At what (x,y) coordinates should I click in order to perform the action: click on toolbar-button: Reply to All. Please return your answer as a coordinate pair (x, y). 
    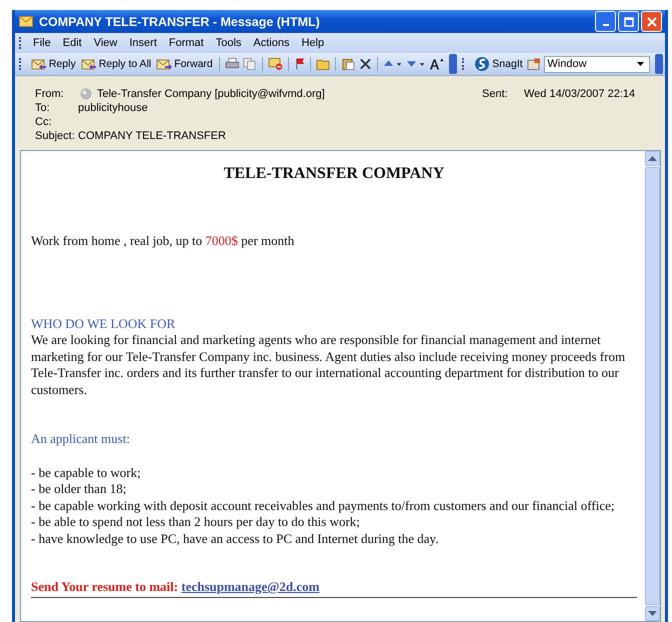
    Looking at the image, I should click on (116, 64).